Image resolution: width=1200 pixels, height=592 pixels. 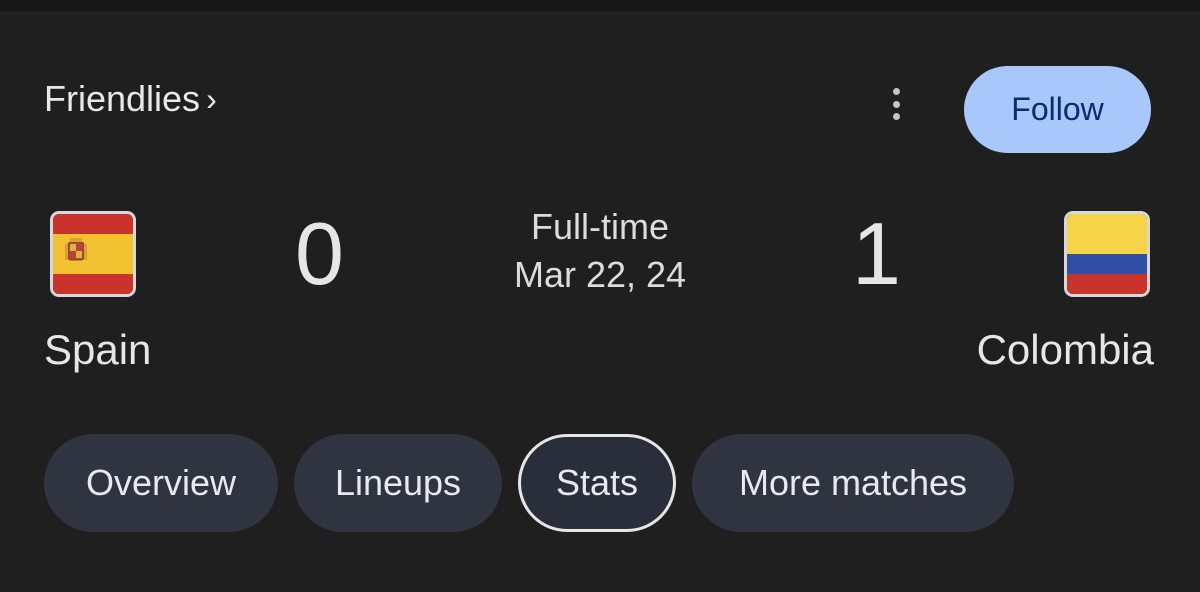 What do you see at coordinates (600, 5) in the screenshot?
I see `top-divider` at bounding box center [600, 5].